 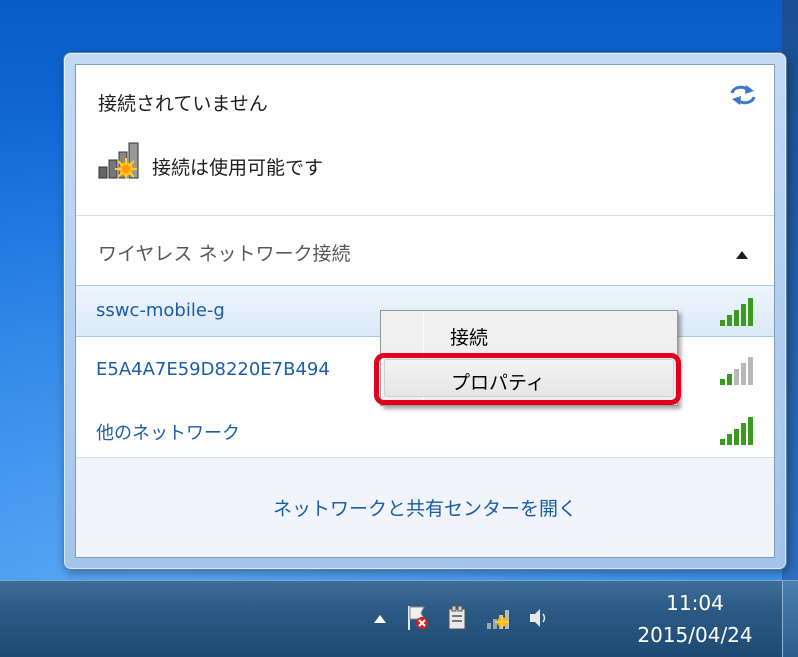 I want to click on chevron-up-icon, so click(x=742, y=255).